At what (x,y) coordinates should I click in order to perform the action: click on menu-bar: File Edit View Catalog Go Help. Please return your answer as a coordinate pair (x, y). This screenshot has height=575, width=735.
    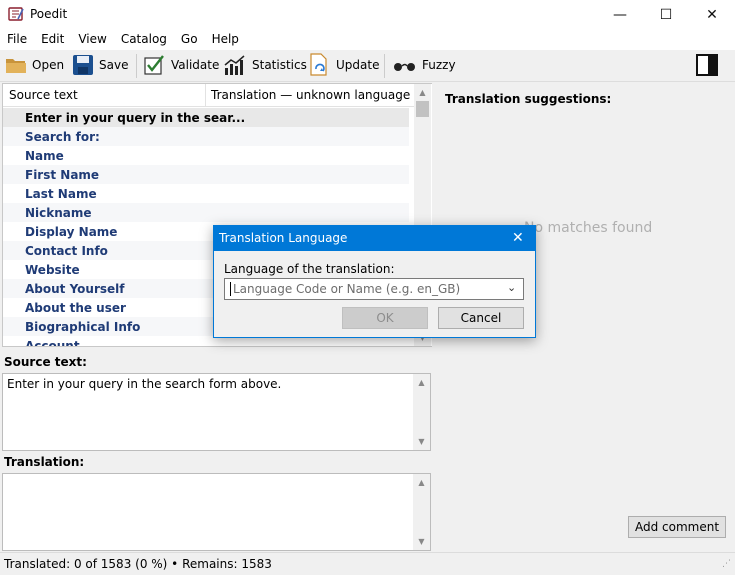
    Looking at the image, I should click on (367, 40).